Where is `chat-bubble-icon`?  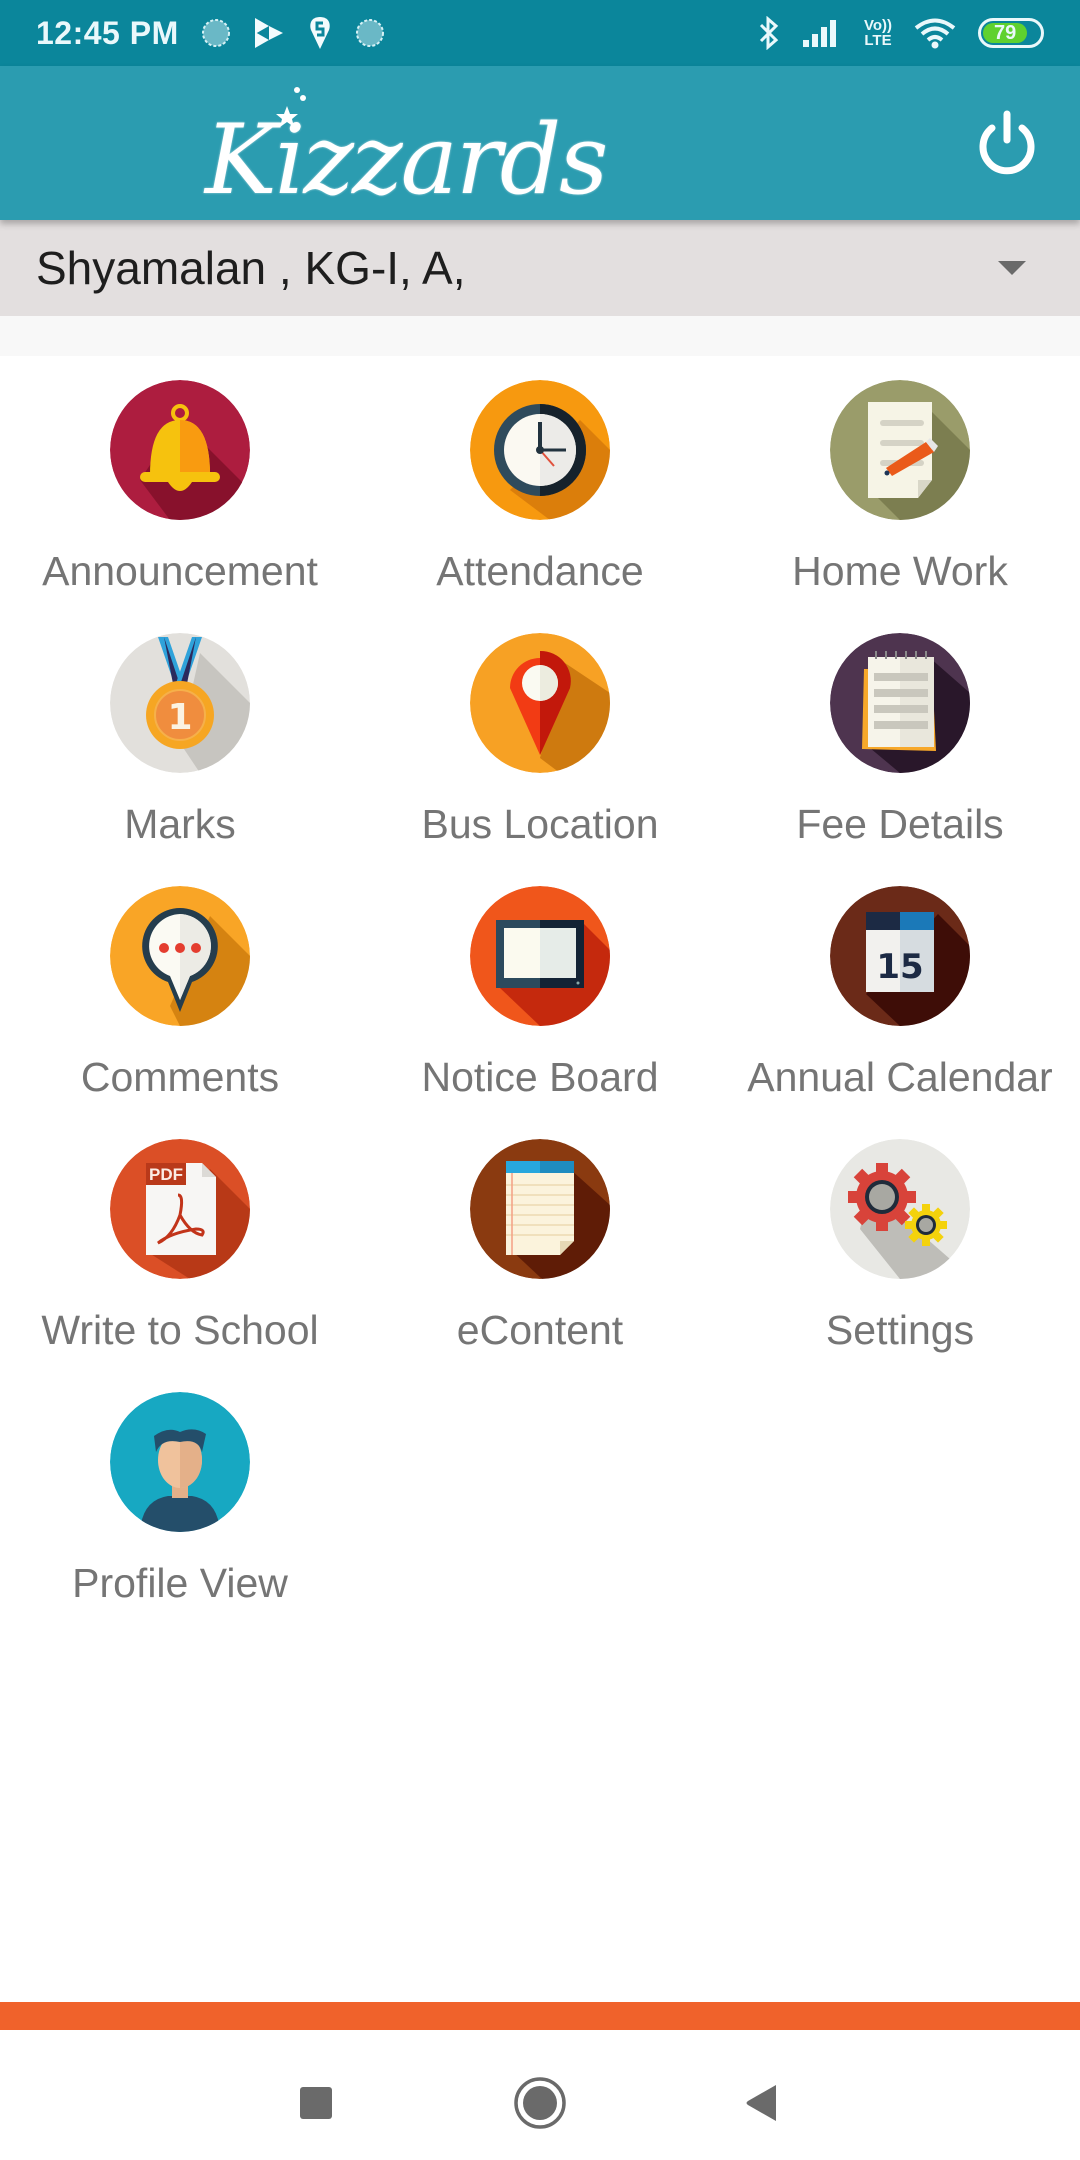
chat-bubble-icon is located at coordinates (180, 956).